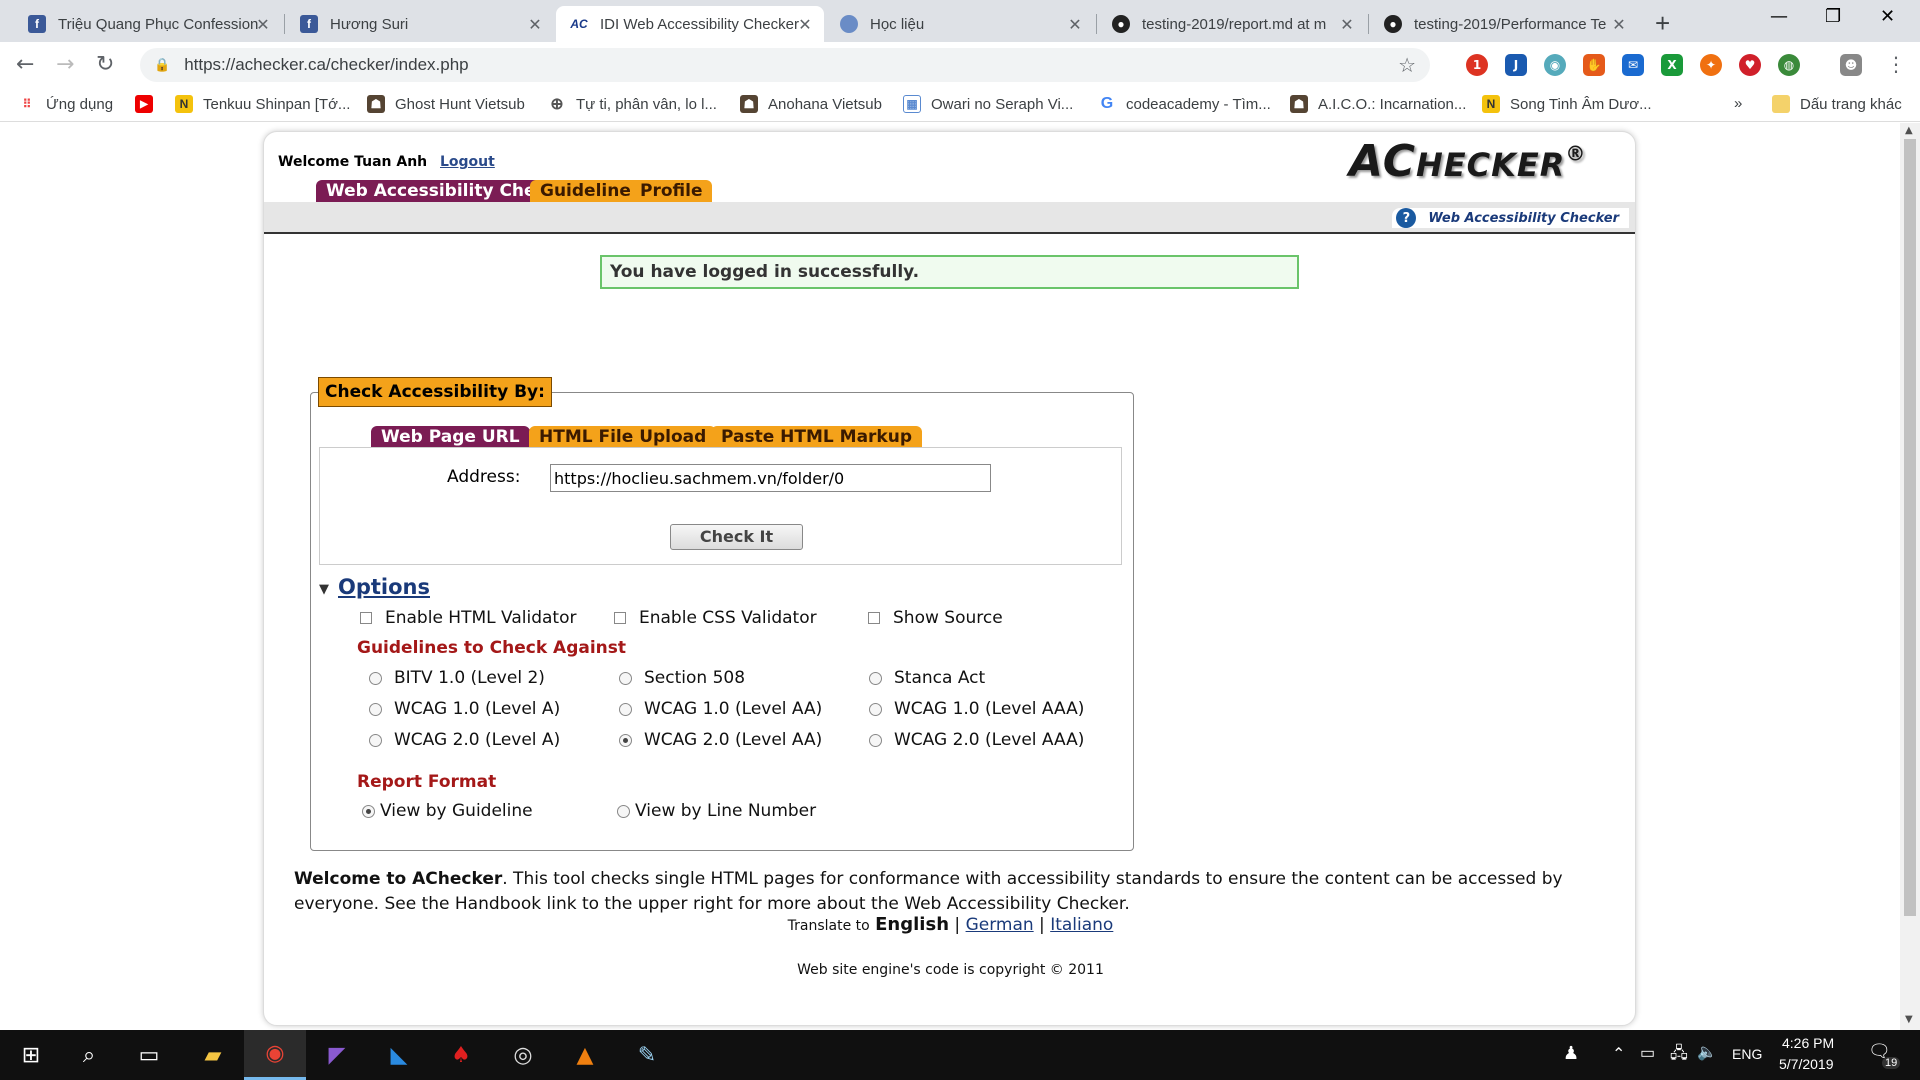 This screenshot has height=1080, width=1920. I want to click on language-indicator: ENG, so click(1747, 1054).